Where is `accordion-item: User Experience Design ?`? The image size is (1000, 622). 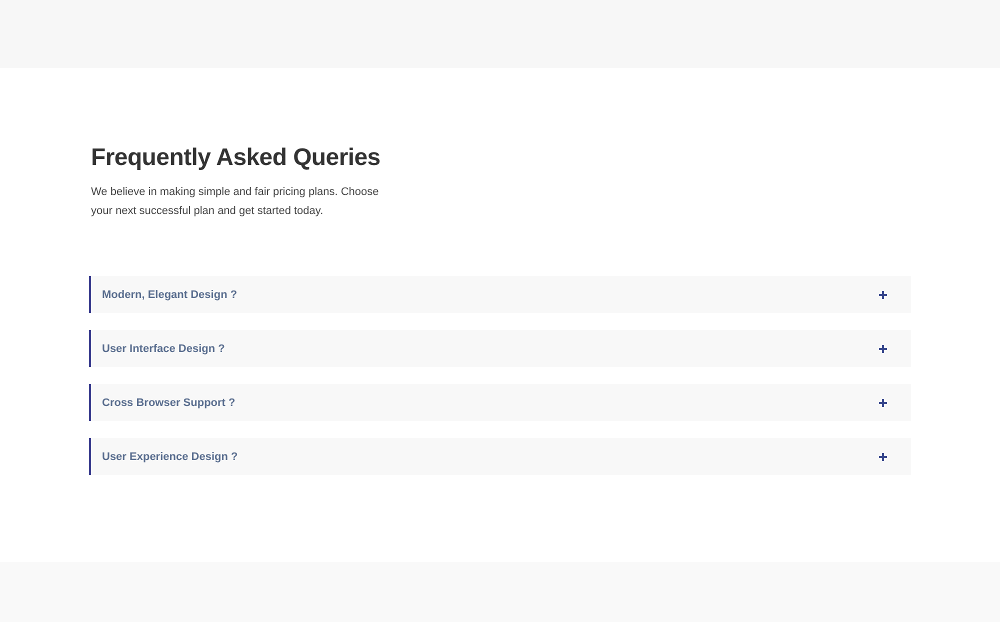
accordion-item: User Experience Design ? is located at coordinates (500, 456).